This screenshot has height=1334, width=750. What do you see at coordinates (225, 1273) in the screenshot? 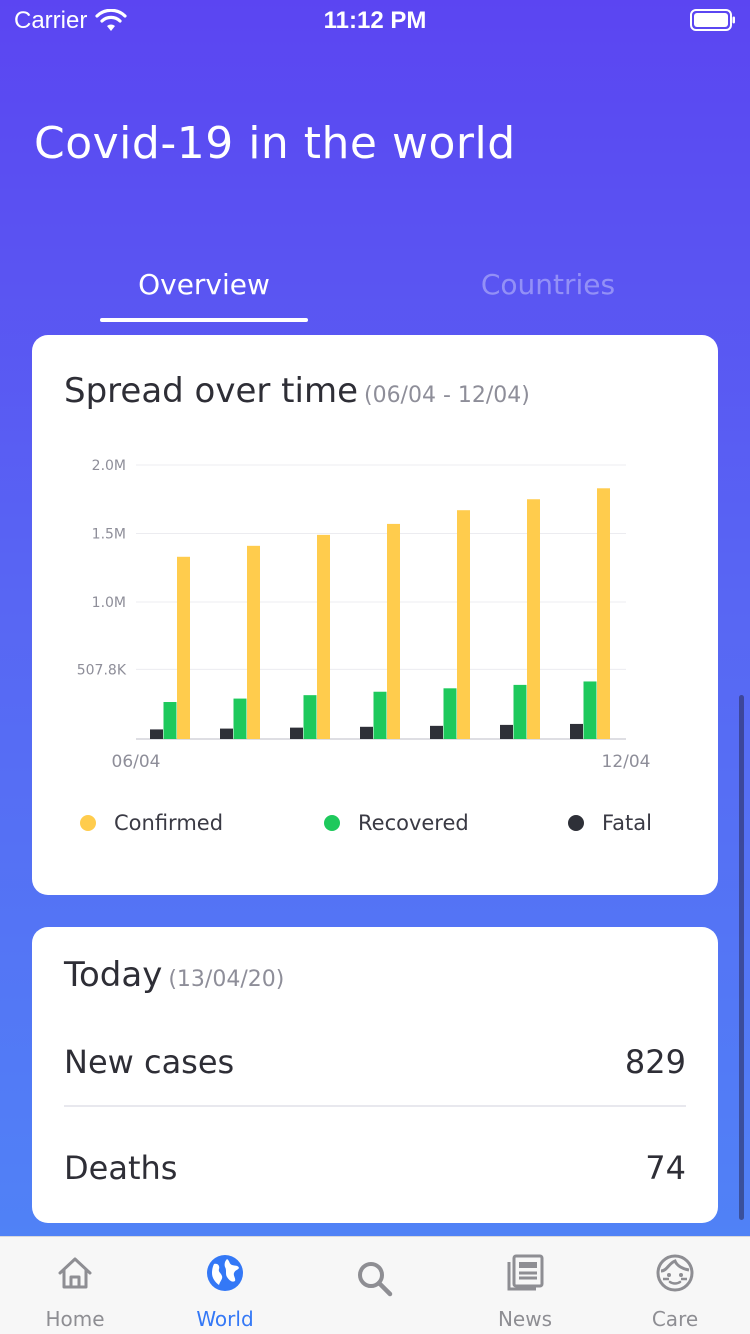
I see `globe-icon` at bounding box center [225, 1273].